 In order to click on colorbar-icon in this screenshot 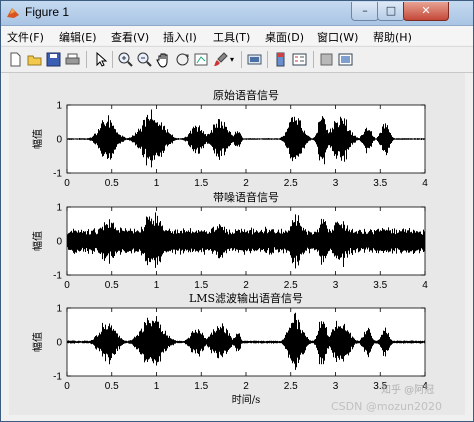, I will do `click(280, 59)`.